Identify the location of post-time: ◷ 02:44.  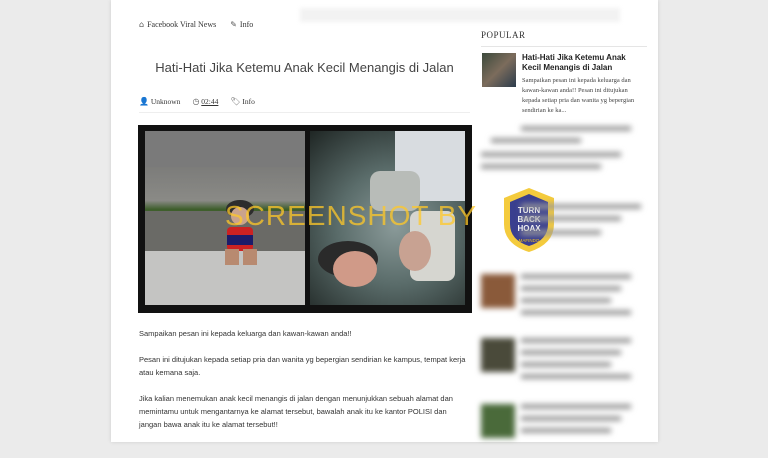
(205, 101).